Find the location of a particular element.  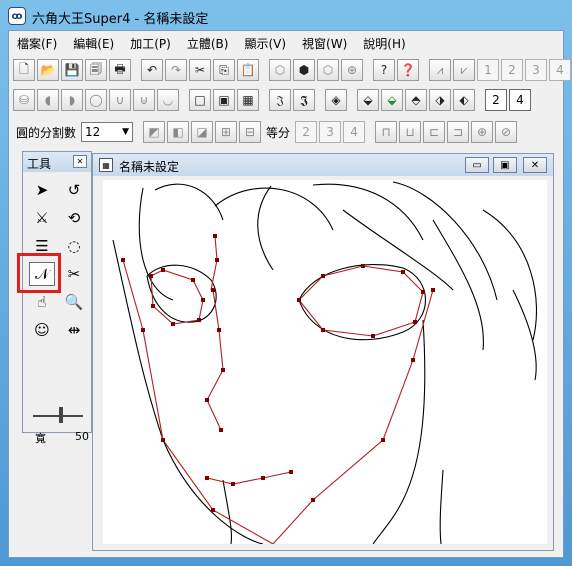

view-number-3: 3 is located at coordinates (536, 70).